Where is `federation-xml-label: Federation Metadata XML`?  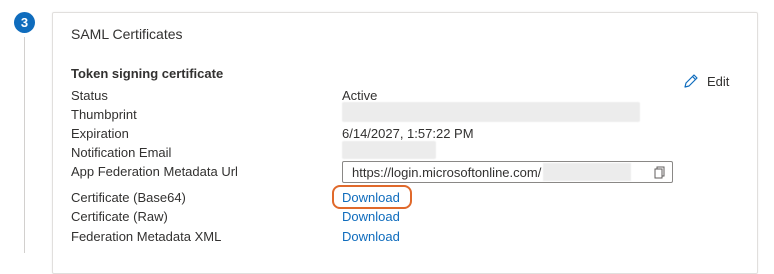 federation-xml-label: Federation Metadata XML is located at coordinates (146, 236).